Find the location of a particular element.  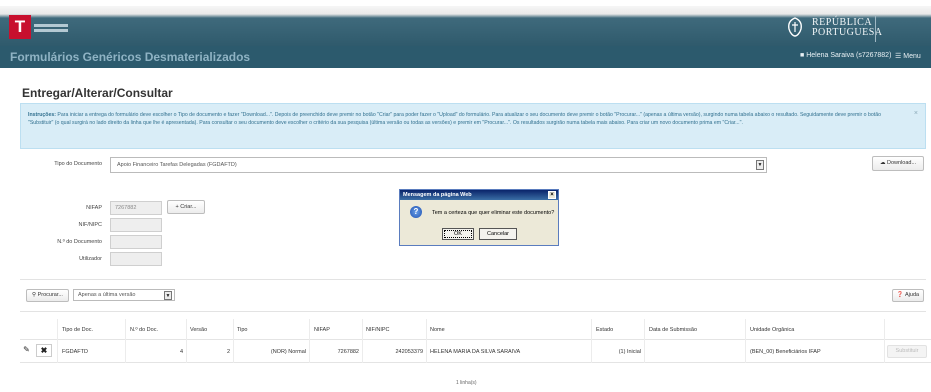

col-header: NIF/NIPC is located at coordinates (378, 330).